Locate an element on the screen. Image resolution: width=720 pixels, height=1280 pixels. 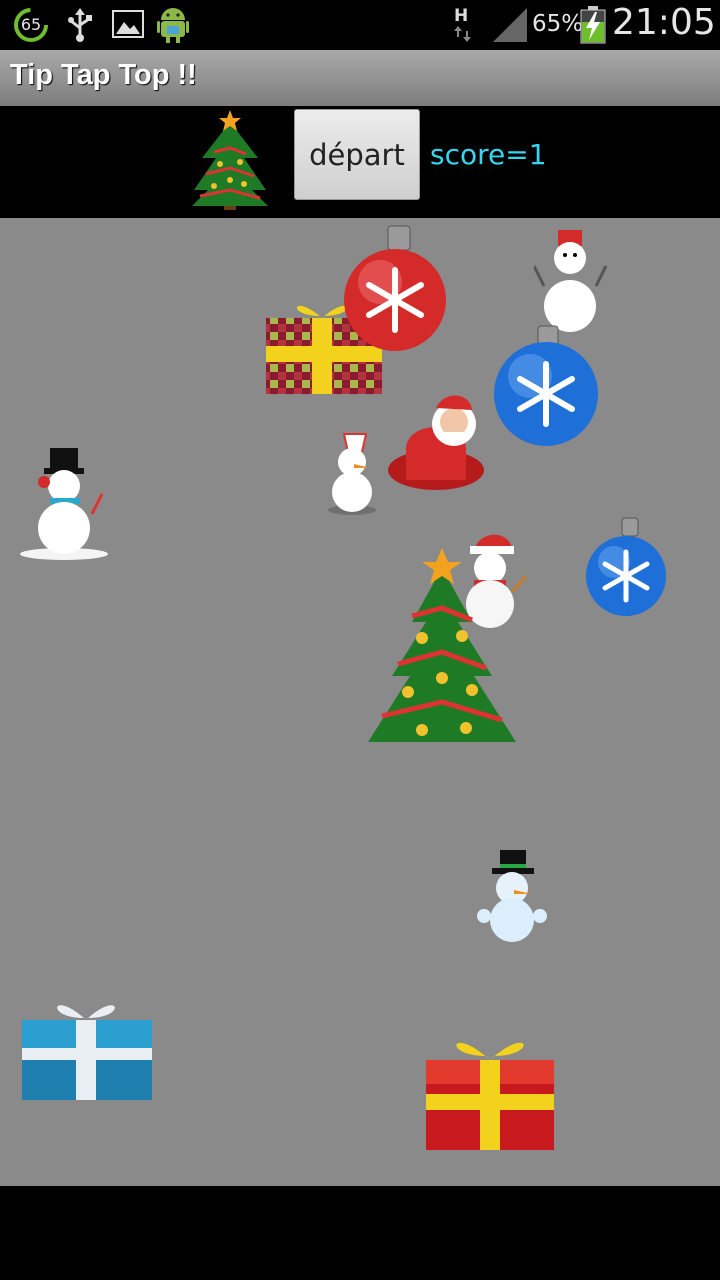
app-title: Tip Tap Top !! is located at coordinates (103, 75).